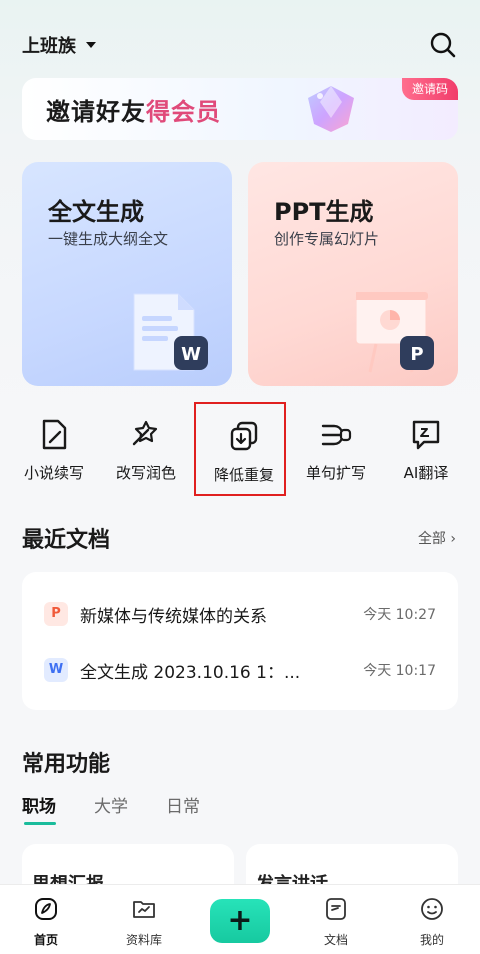 This screenshot has height=954, width=480. What do you see at coordinates (416, 354) in the screenshot?
I see `card-badge-letter: P` at bounding box center [416, 354].